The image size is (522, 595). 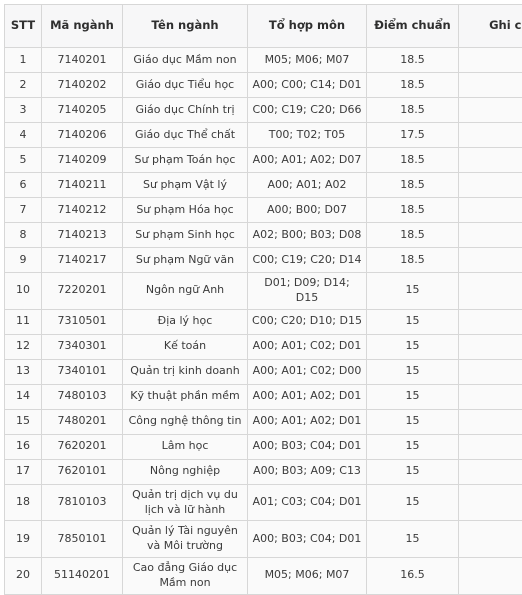 What do you see at coordinates (23, 135) in the screenshot?
I see `cell-stt: 4` at bounding box center [23, 135].